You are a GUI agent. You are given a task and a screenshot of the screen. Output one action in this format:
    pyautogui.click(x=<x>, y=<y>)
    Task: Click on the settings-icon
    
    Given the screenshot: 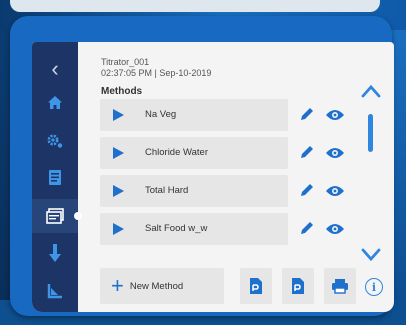 What is the action you would take?
    pyautogui.click(x=55, y=141)
    